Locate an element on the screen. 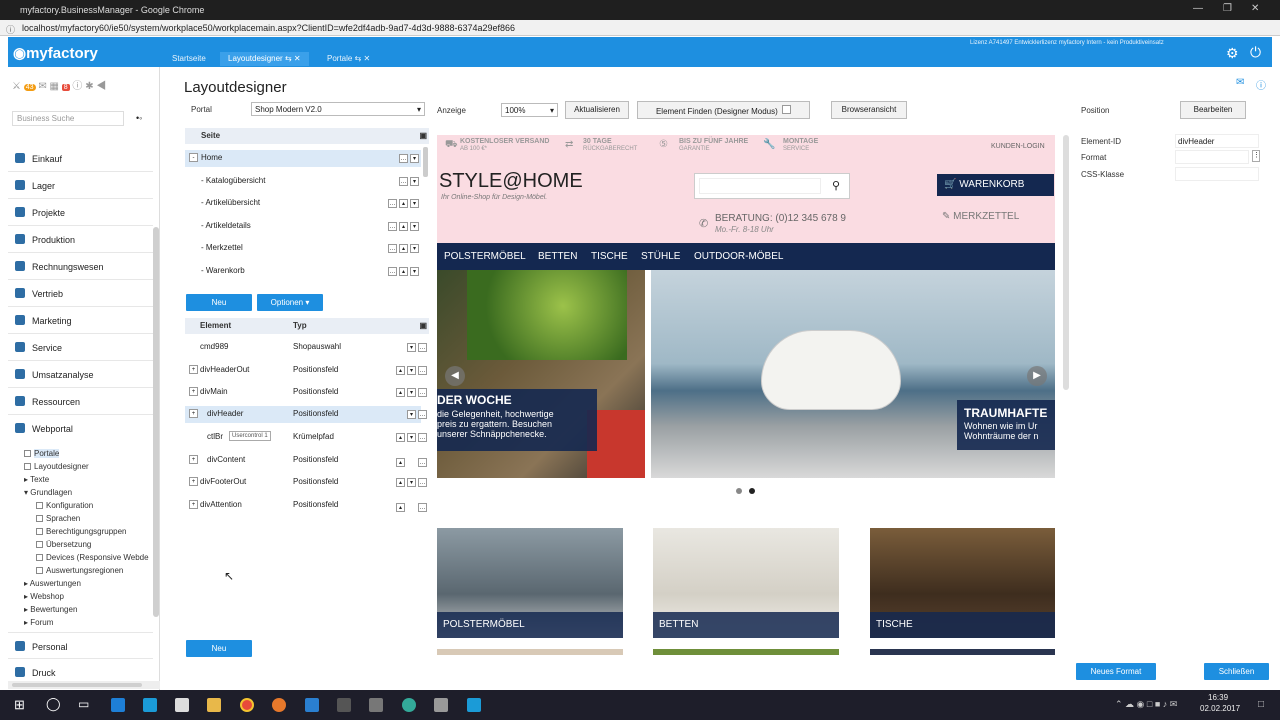 The height and width of the screenshot is (720, 1280). app-icon is located at coordinates (376, 705).